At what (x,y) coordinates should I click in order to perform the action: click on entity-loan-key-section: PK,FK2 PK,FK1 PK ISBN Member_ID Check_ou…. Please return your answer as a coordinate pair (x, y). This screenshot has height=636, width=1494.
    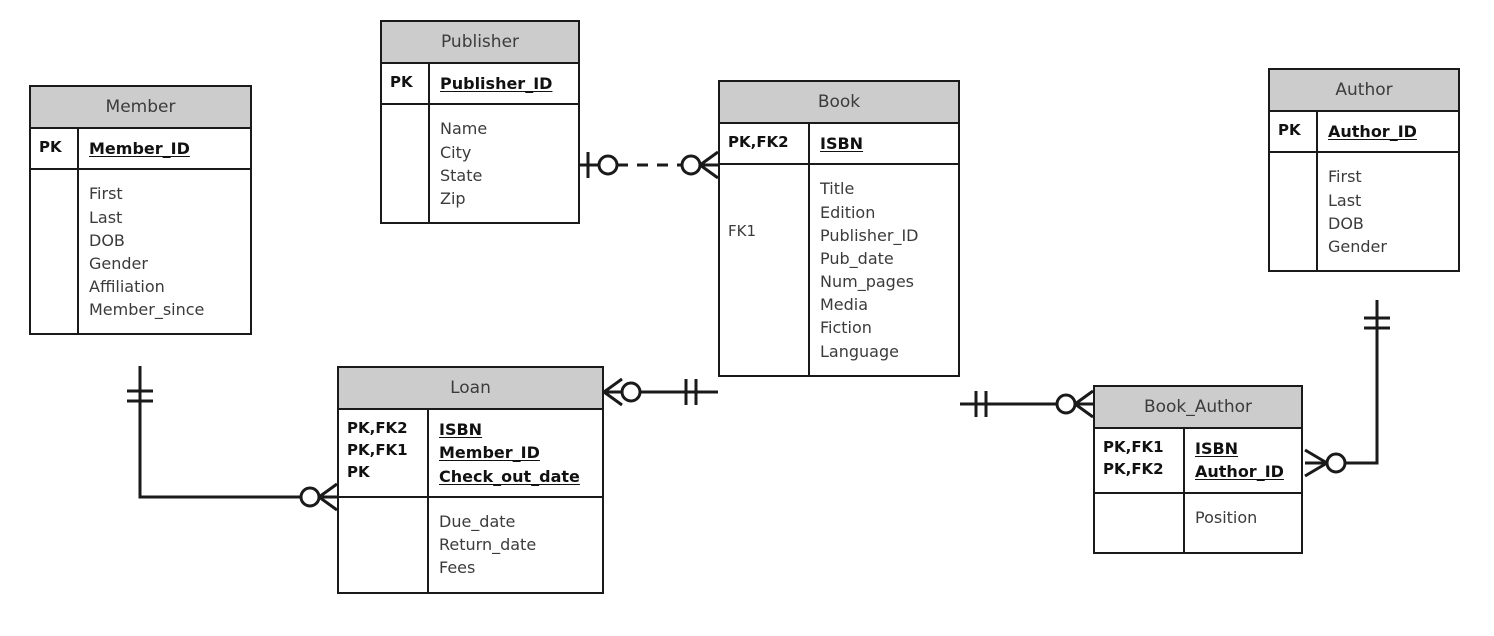
    Looking at the image, I should click on (470, 454).